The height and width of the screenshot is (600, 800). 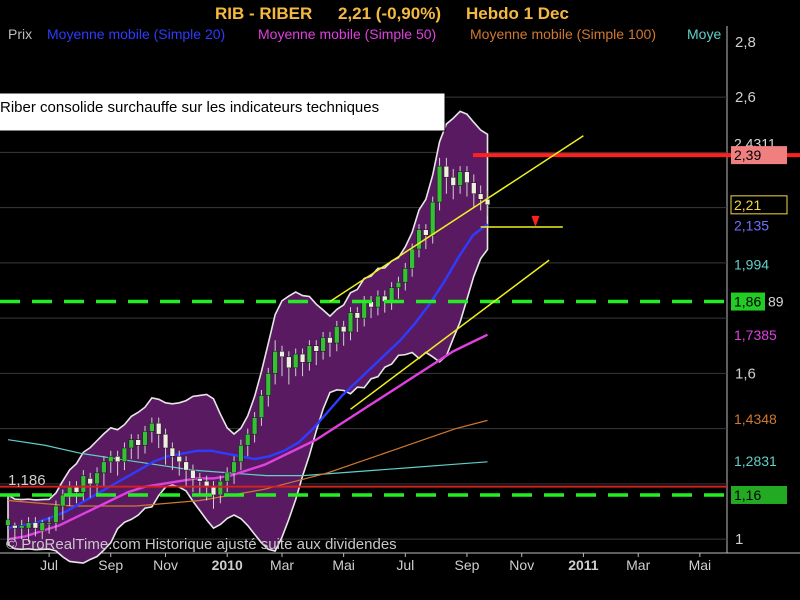 I want to click on chart-price-change: 2,21 (-0,90%), so click(x=389, y=13).